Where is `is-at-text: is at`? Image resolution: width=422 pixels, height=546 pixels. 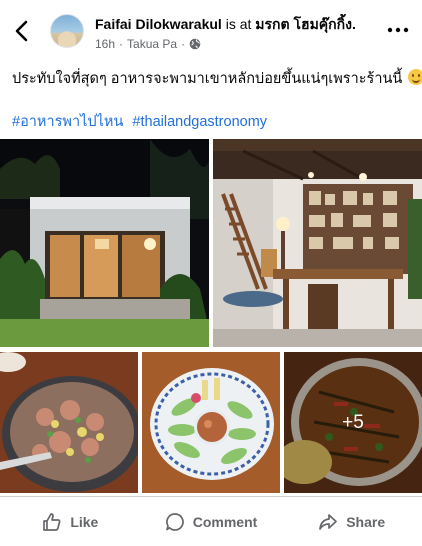 is-at-text: is at is located at coordinates (238, 24).